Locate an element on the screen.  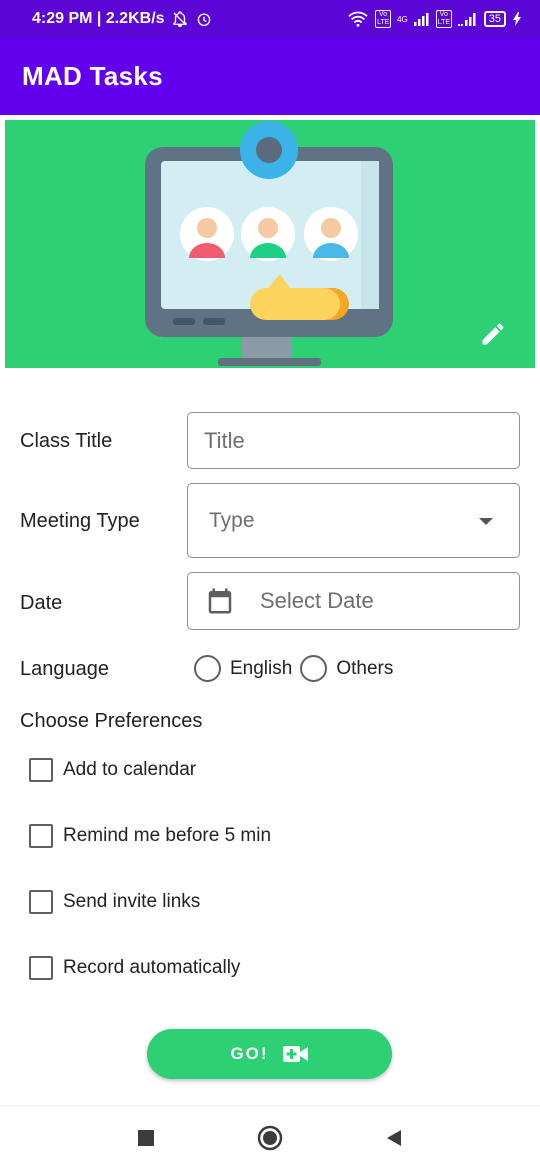
video-conference-illustration is located at coordinates (269, 243).